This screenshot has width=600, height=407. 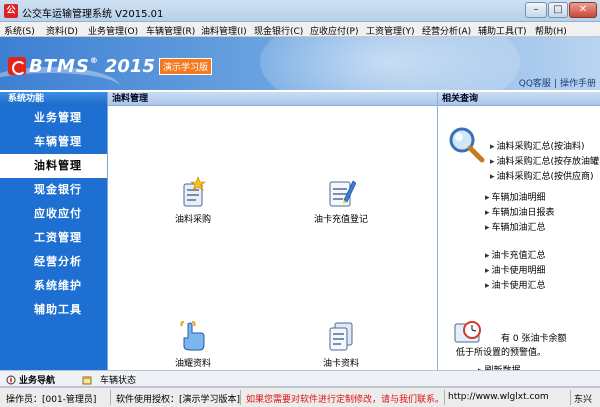 I want to click on brand-logo: BTMS® 2015 演示学习版, so click(x=110, y=66).